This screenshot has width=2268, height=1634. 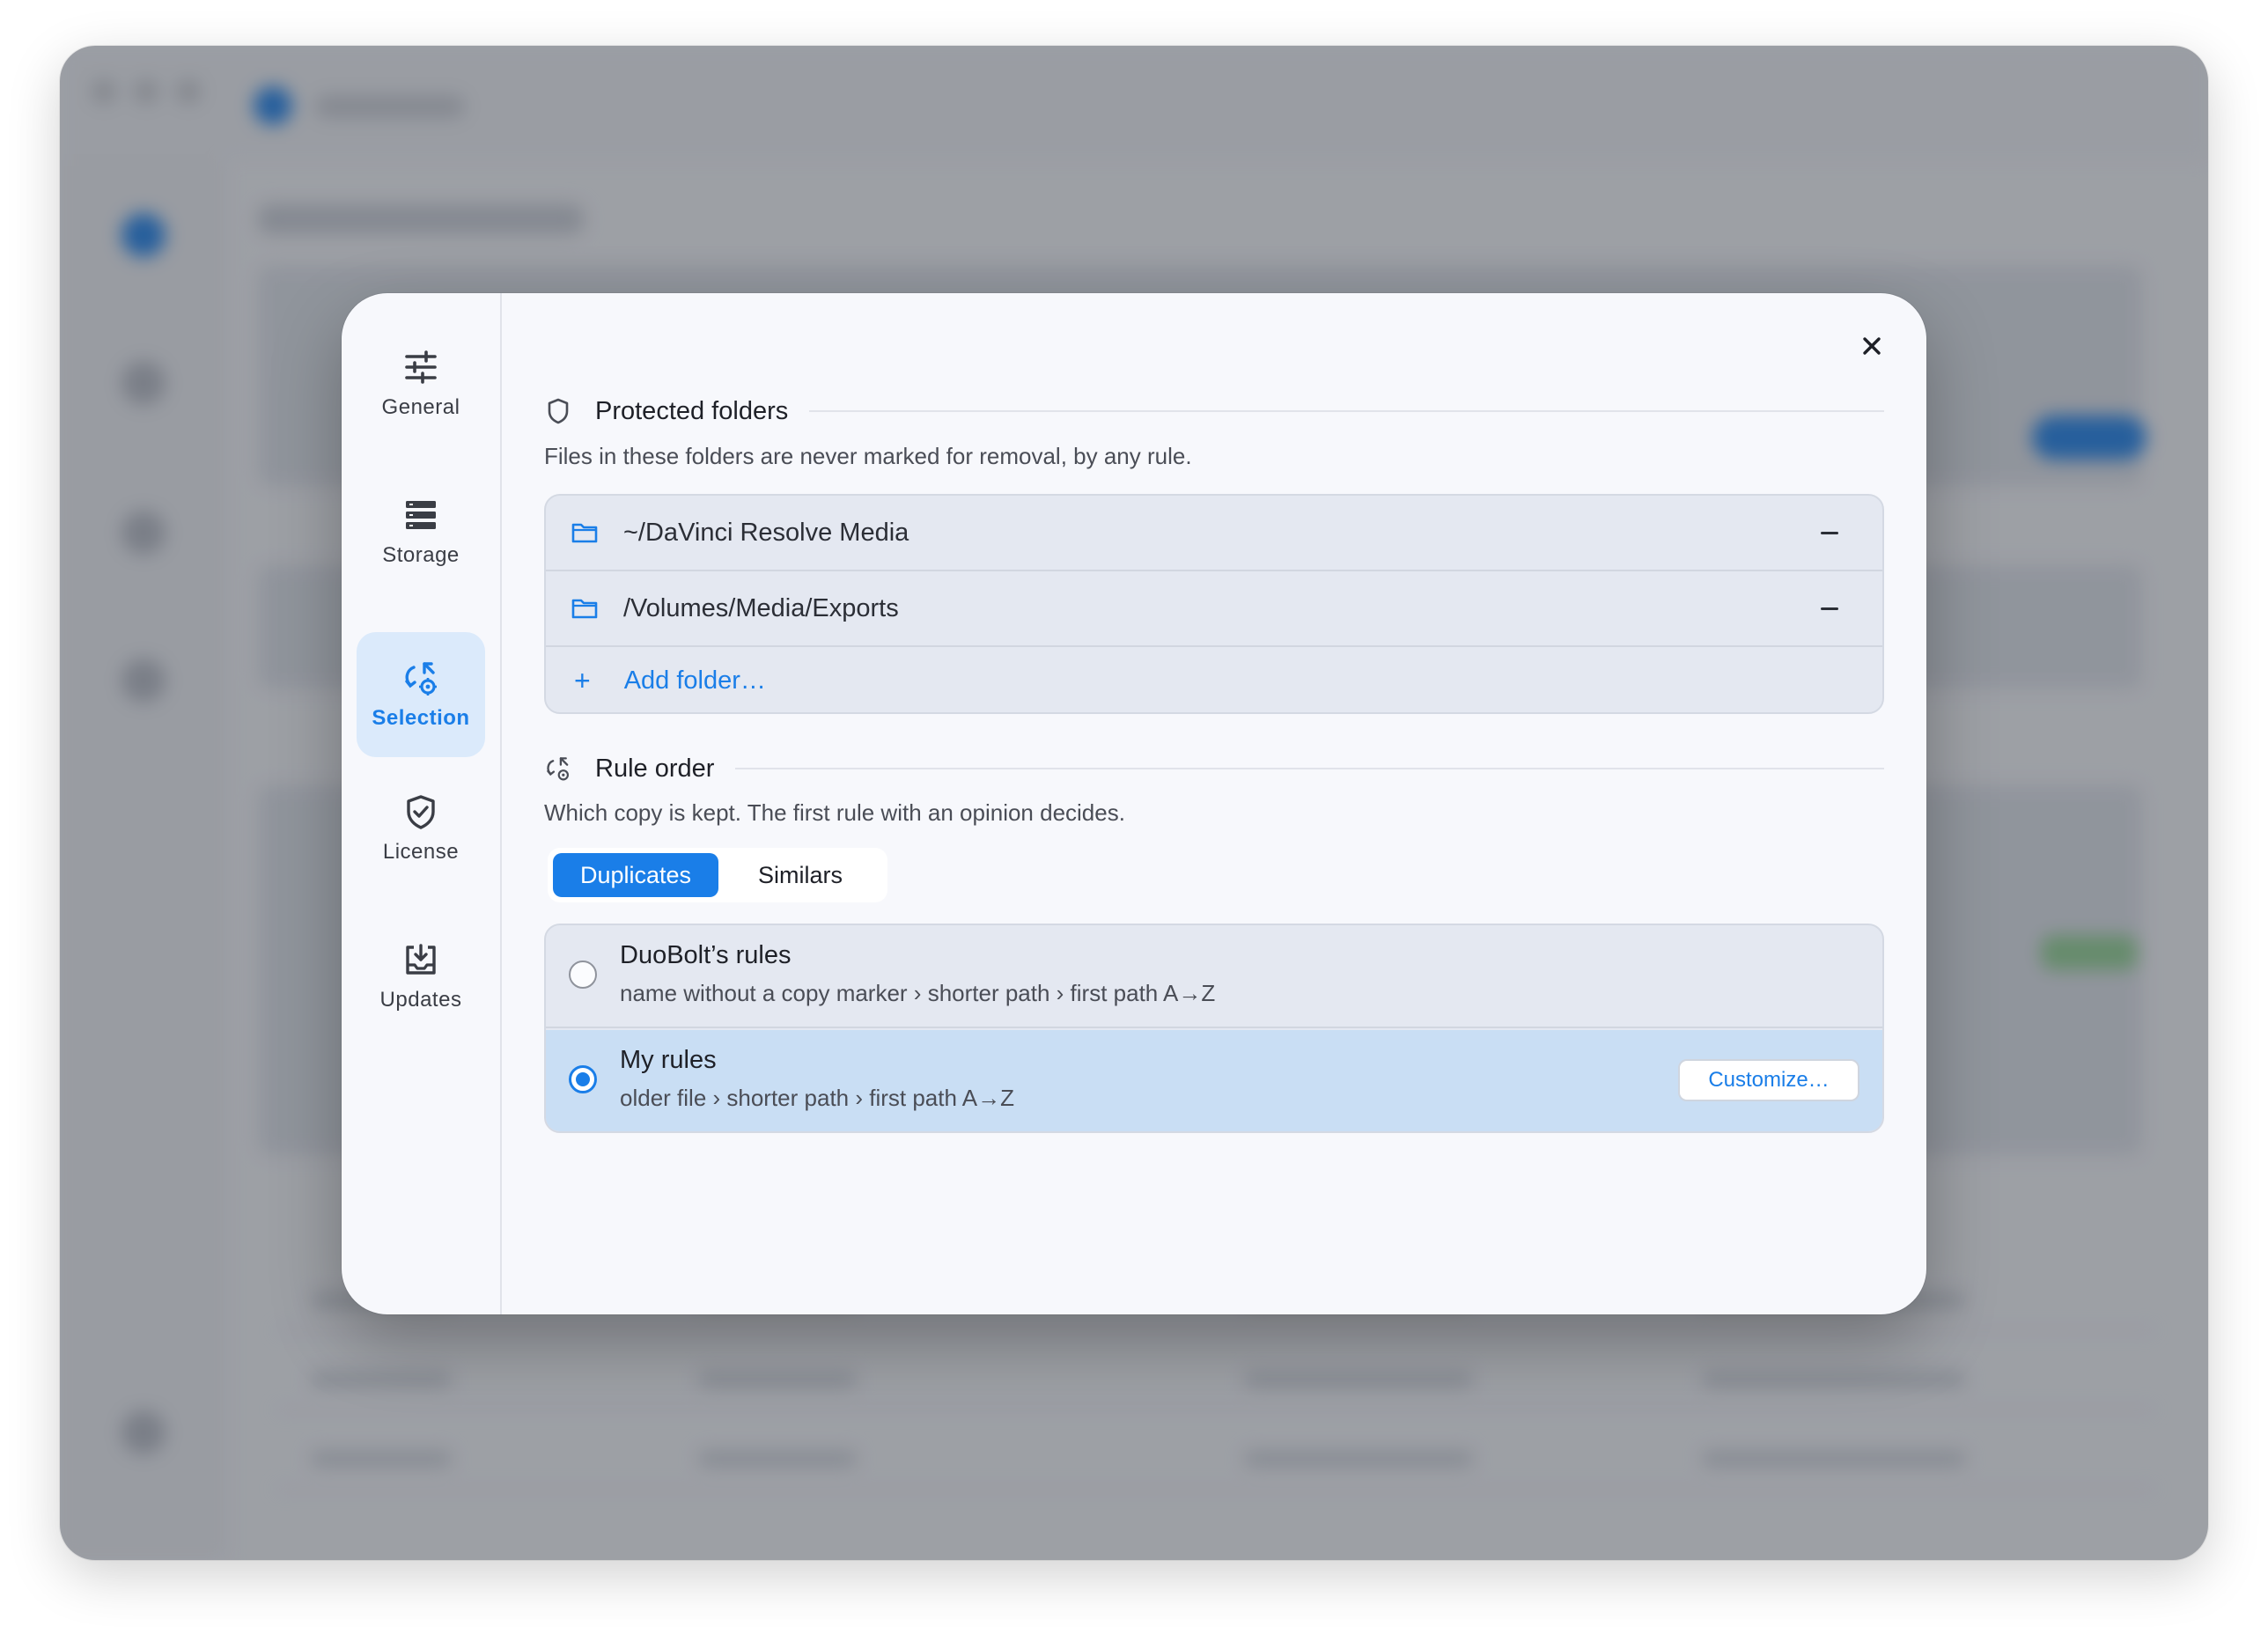 What do you see at coordinates (766, 532) in the screenshot?
I see `folder-path: ~/DaVinci Resolve Media` at bounding box center [766, 532].